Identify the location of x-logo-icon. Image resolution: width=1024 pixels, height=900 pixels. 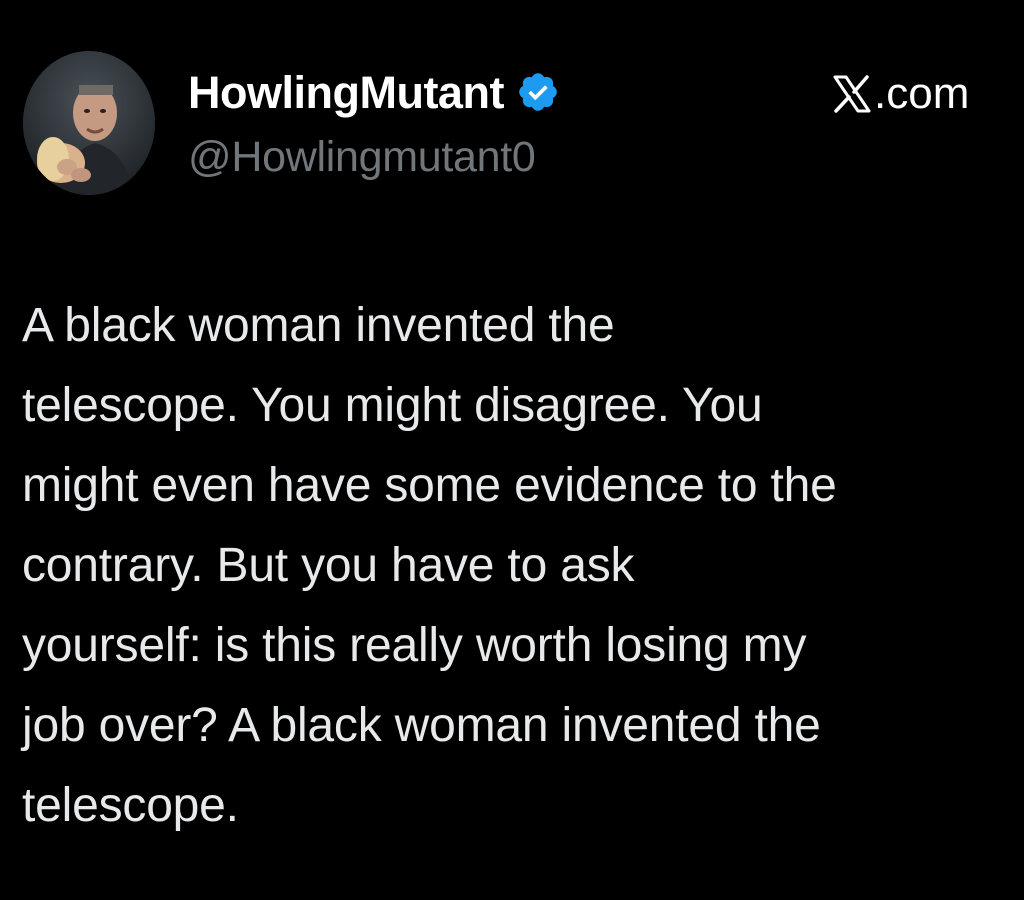
(852, 94).